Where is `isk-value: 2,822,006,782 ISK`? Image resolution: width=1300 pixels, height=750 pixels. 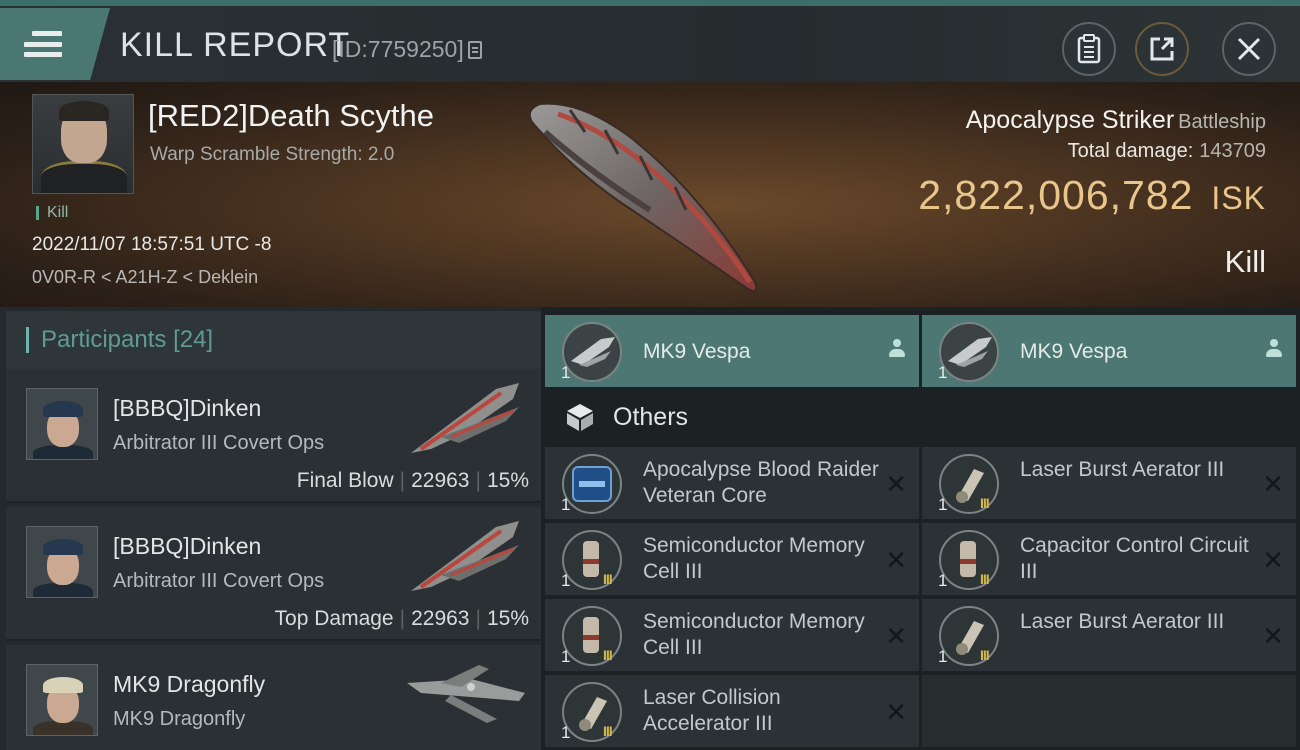 isk-value: 2,822,006,782 ISK is located at coordinates (1092, 195).